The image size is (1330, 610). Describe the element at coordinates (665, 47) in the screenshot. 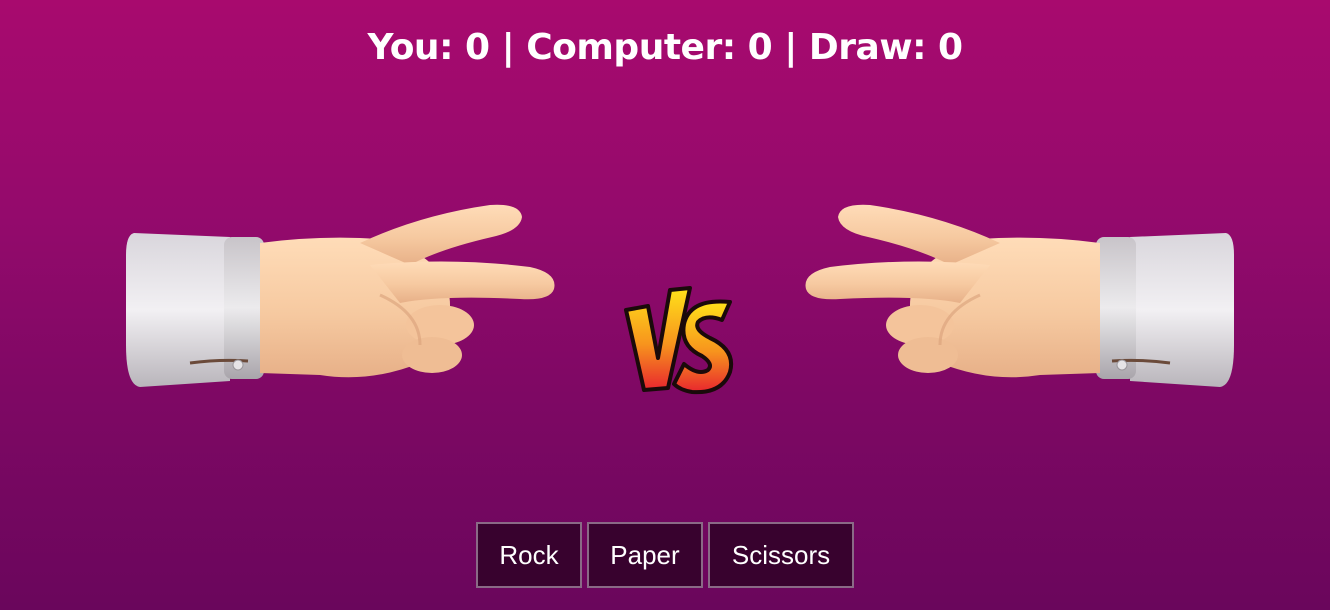

I see `scoreboard: You: 0 | Computer: 0 | Draw: 0` at that location.